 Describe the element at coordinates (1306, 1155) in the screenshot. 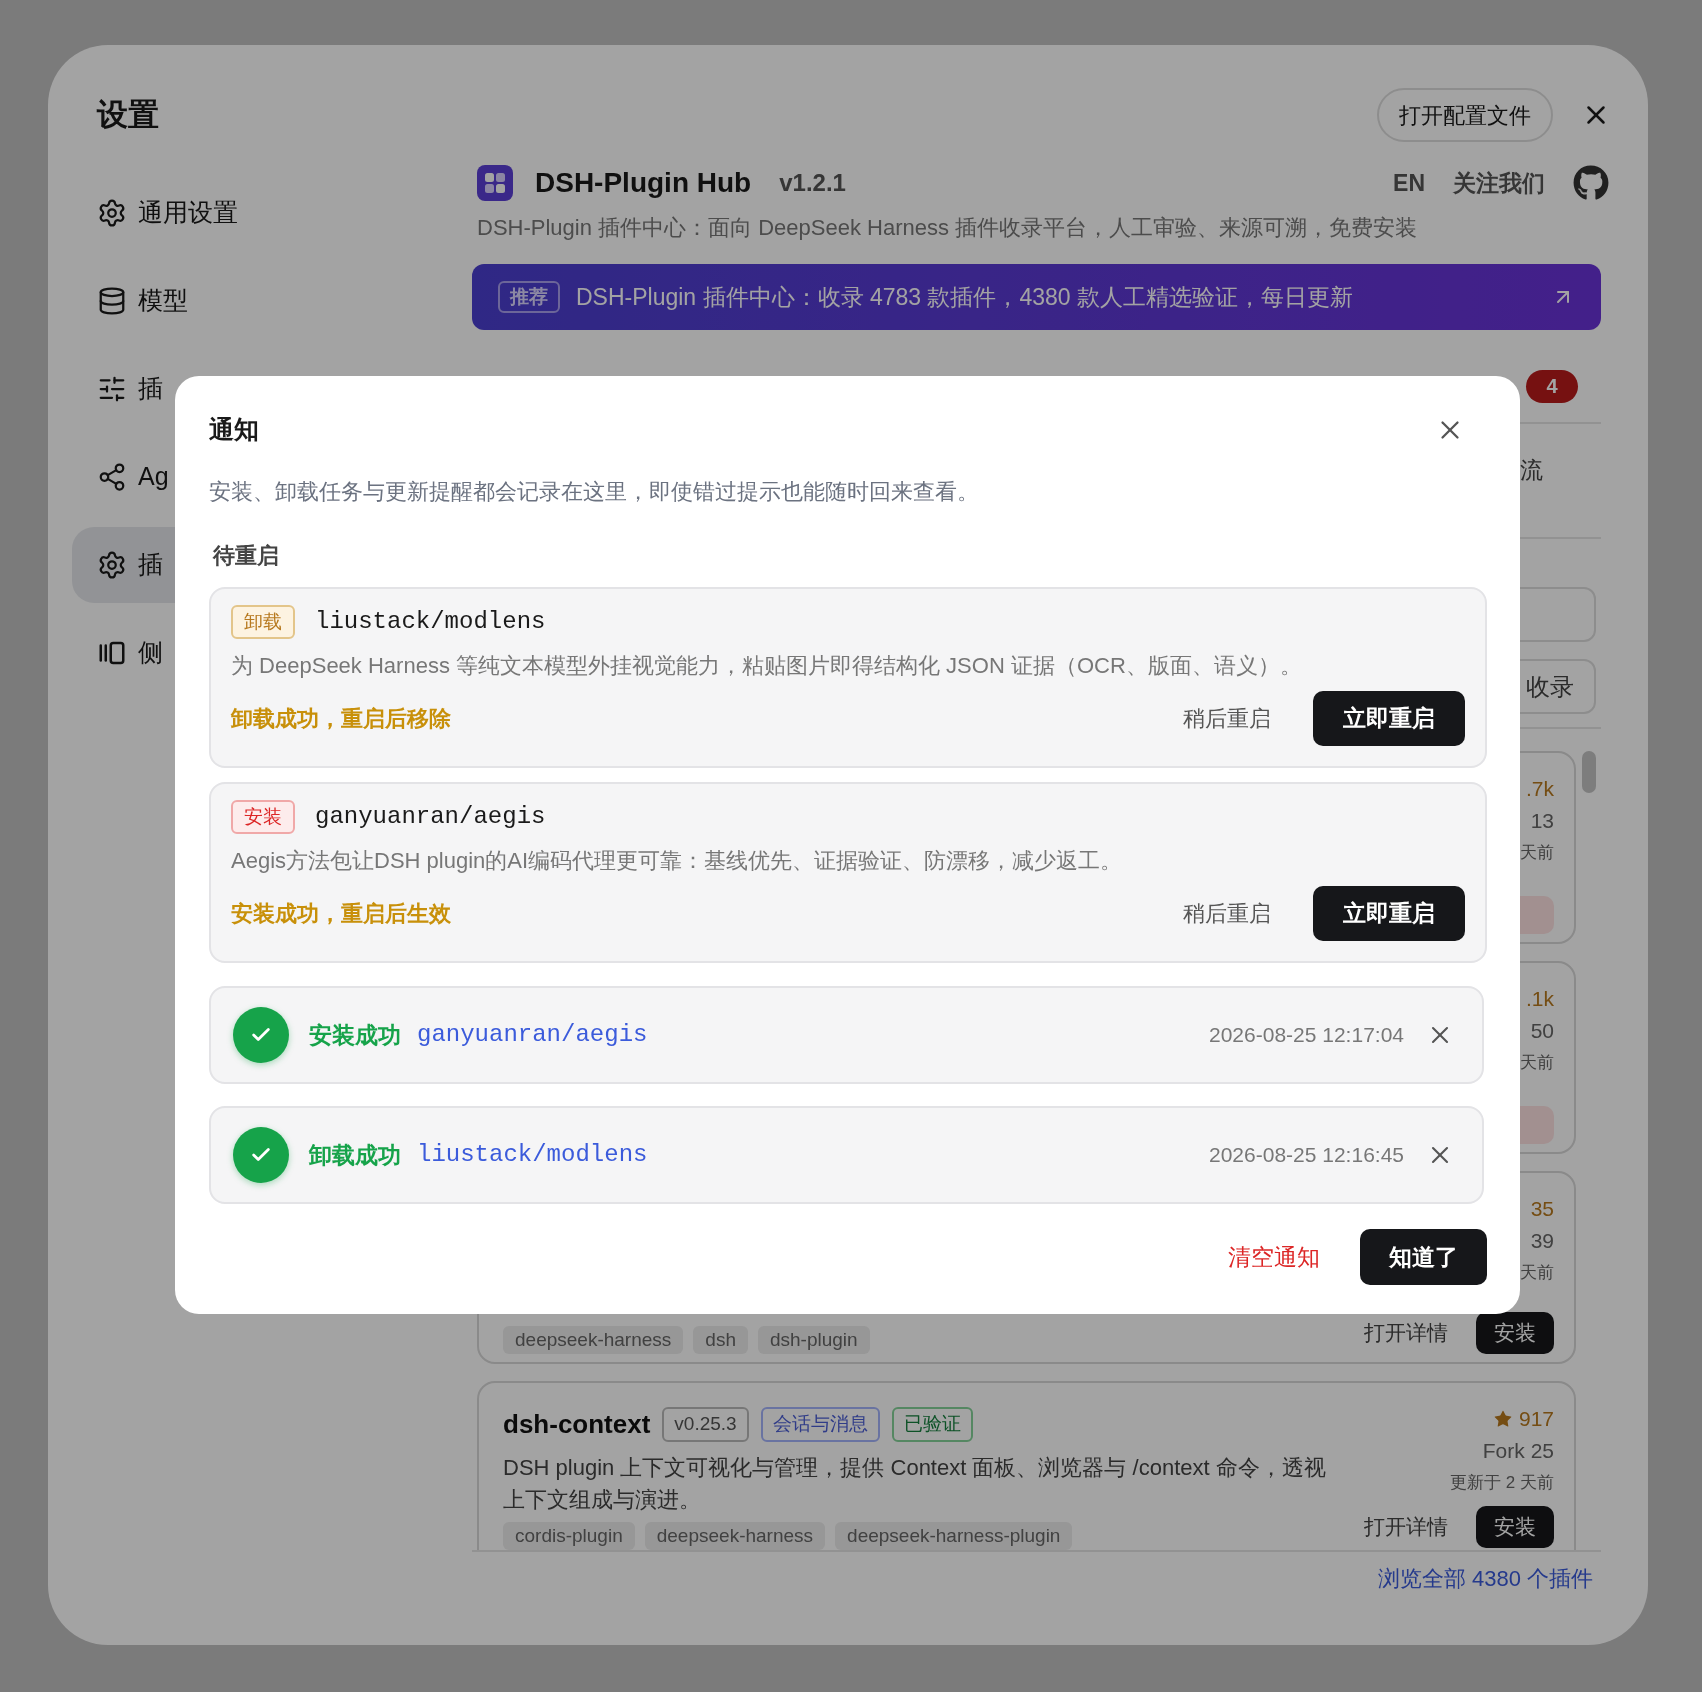

I see `timestamp: 2026-08-25 12:16:45` at that location.